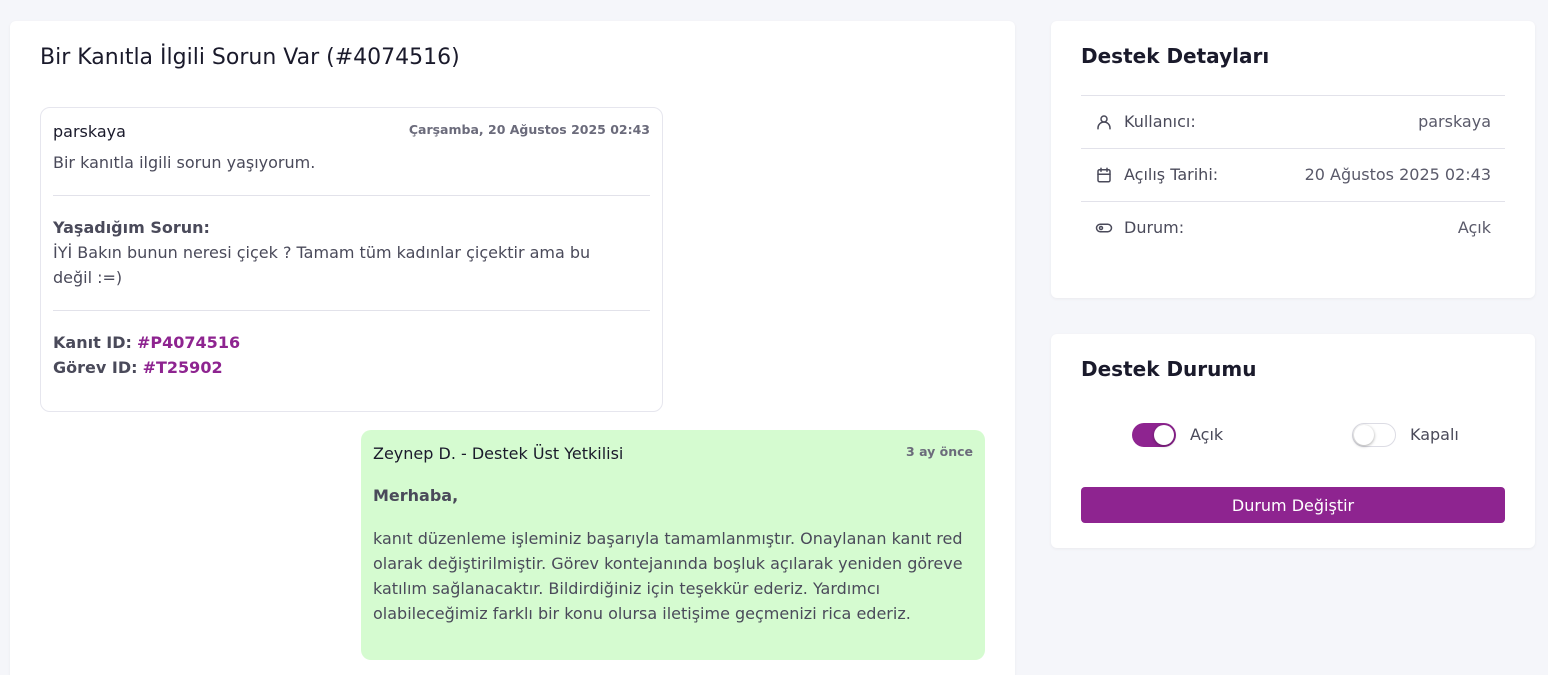 This screenshot has height=675, width=1548. What do you see at coordinates (1169, 369) in the screenshot?
I see `status-title: Destek Durumu` at bounding box center [1169, 369].